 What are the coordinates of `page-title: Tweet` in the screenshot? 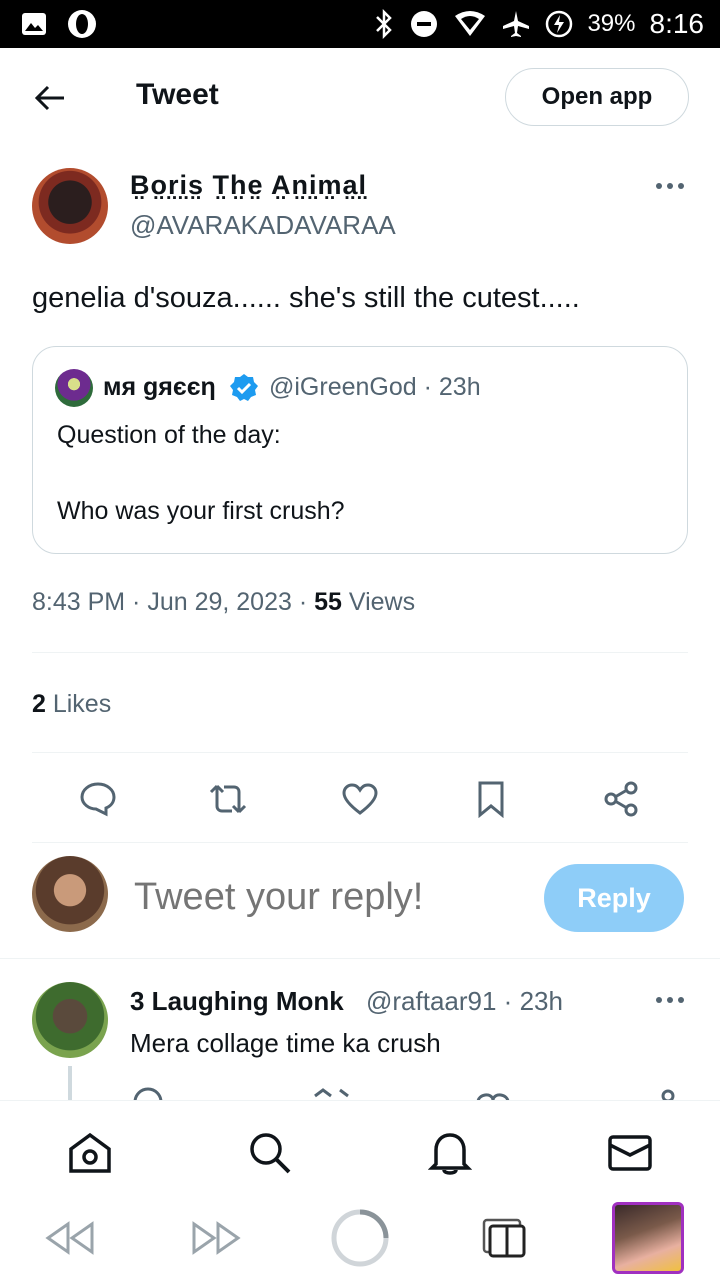 It's located at (177, 94).